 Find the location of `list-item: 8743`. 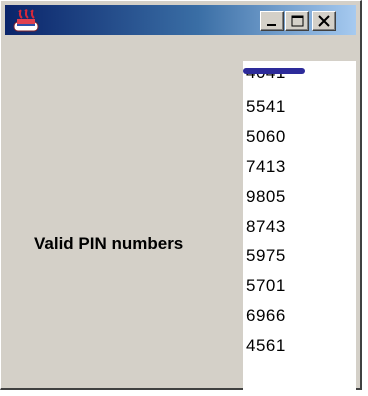

list-item: 8743 is located at coordinates (266, 227).